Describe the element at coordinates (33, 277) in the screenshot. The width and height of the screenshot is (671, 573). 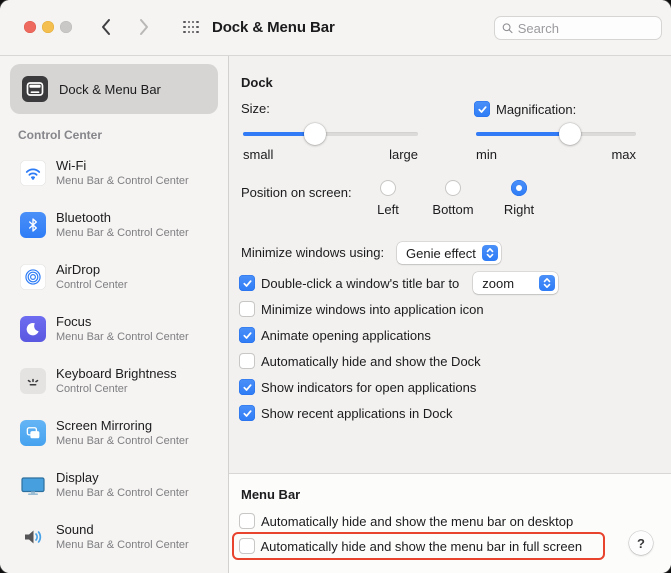
I see `airdrop-icon` at that location.